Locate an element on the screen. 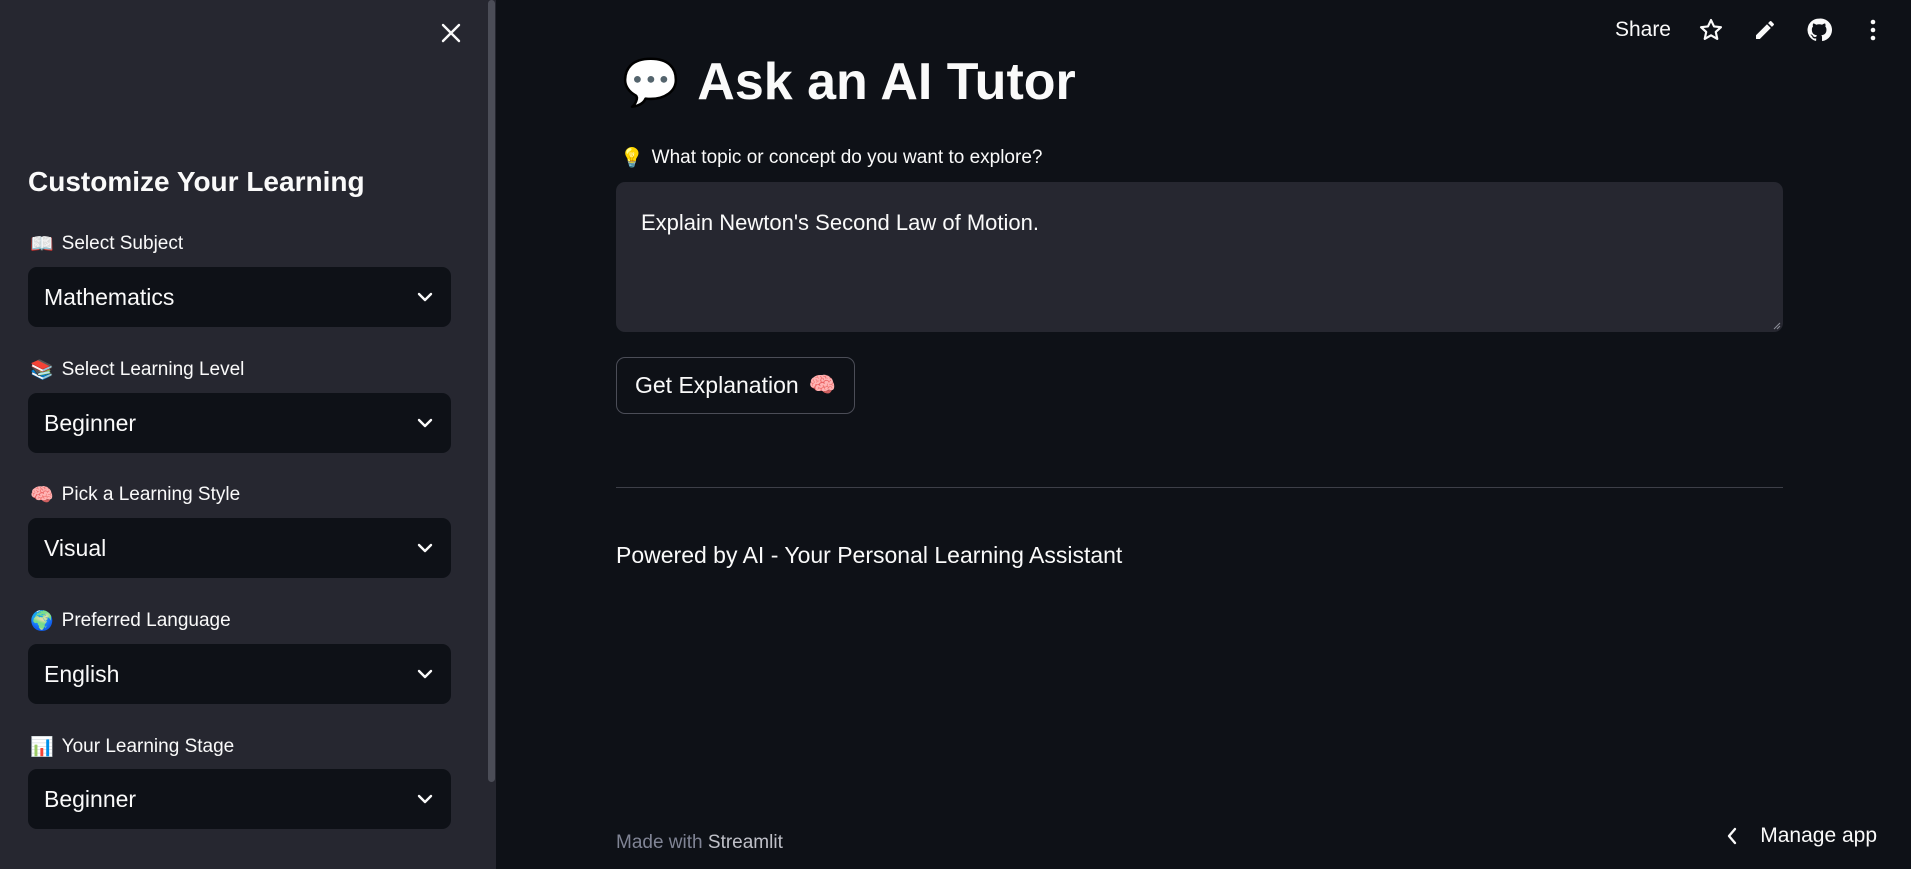 The height and width of the screenshot is (869, 1911). github-icon is located at coordinates (1819, 30).